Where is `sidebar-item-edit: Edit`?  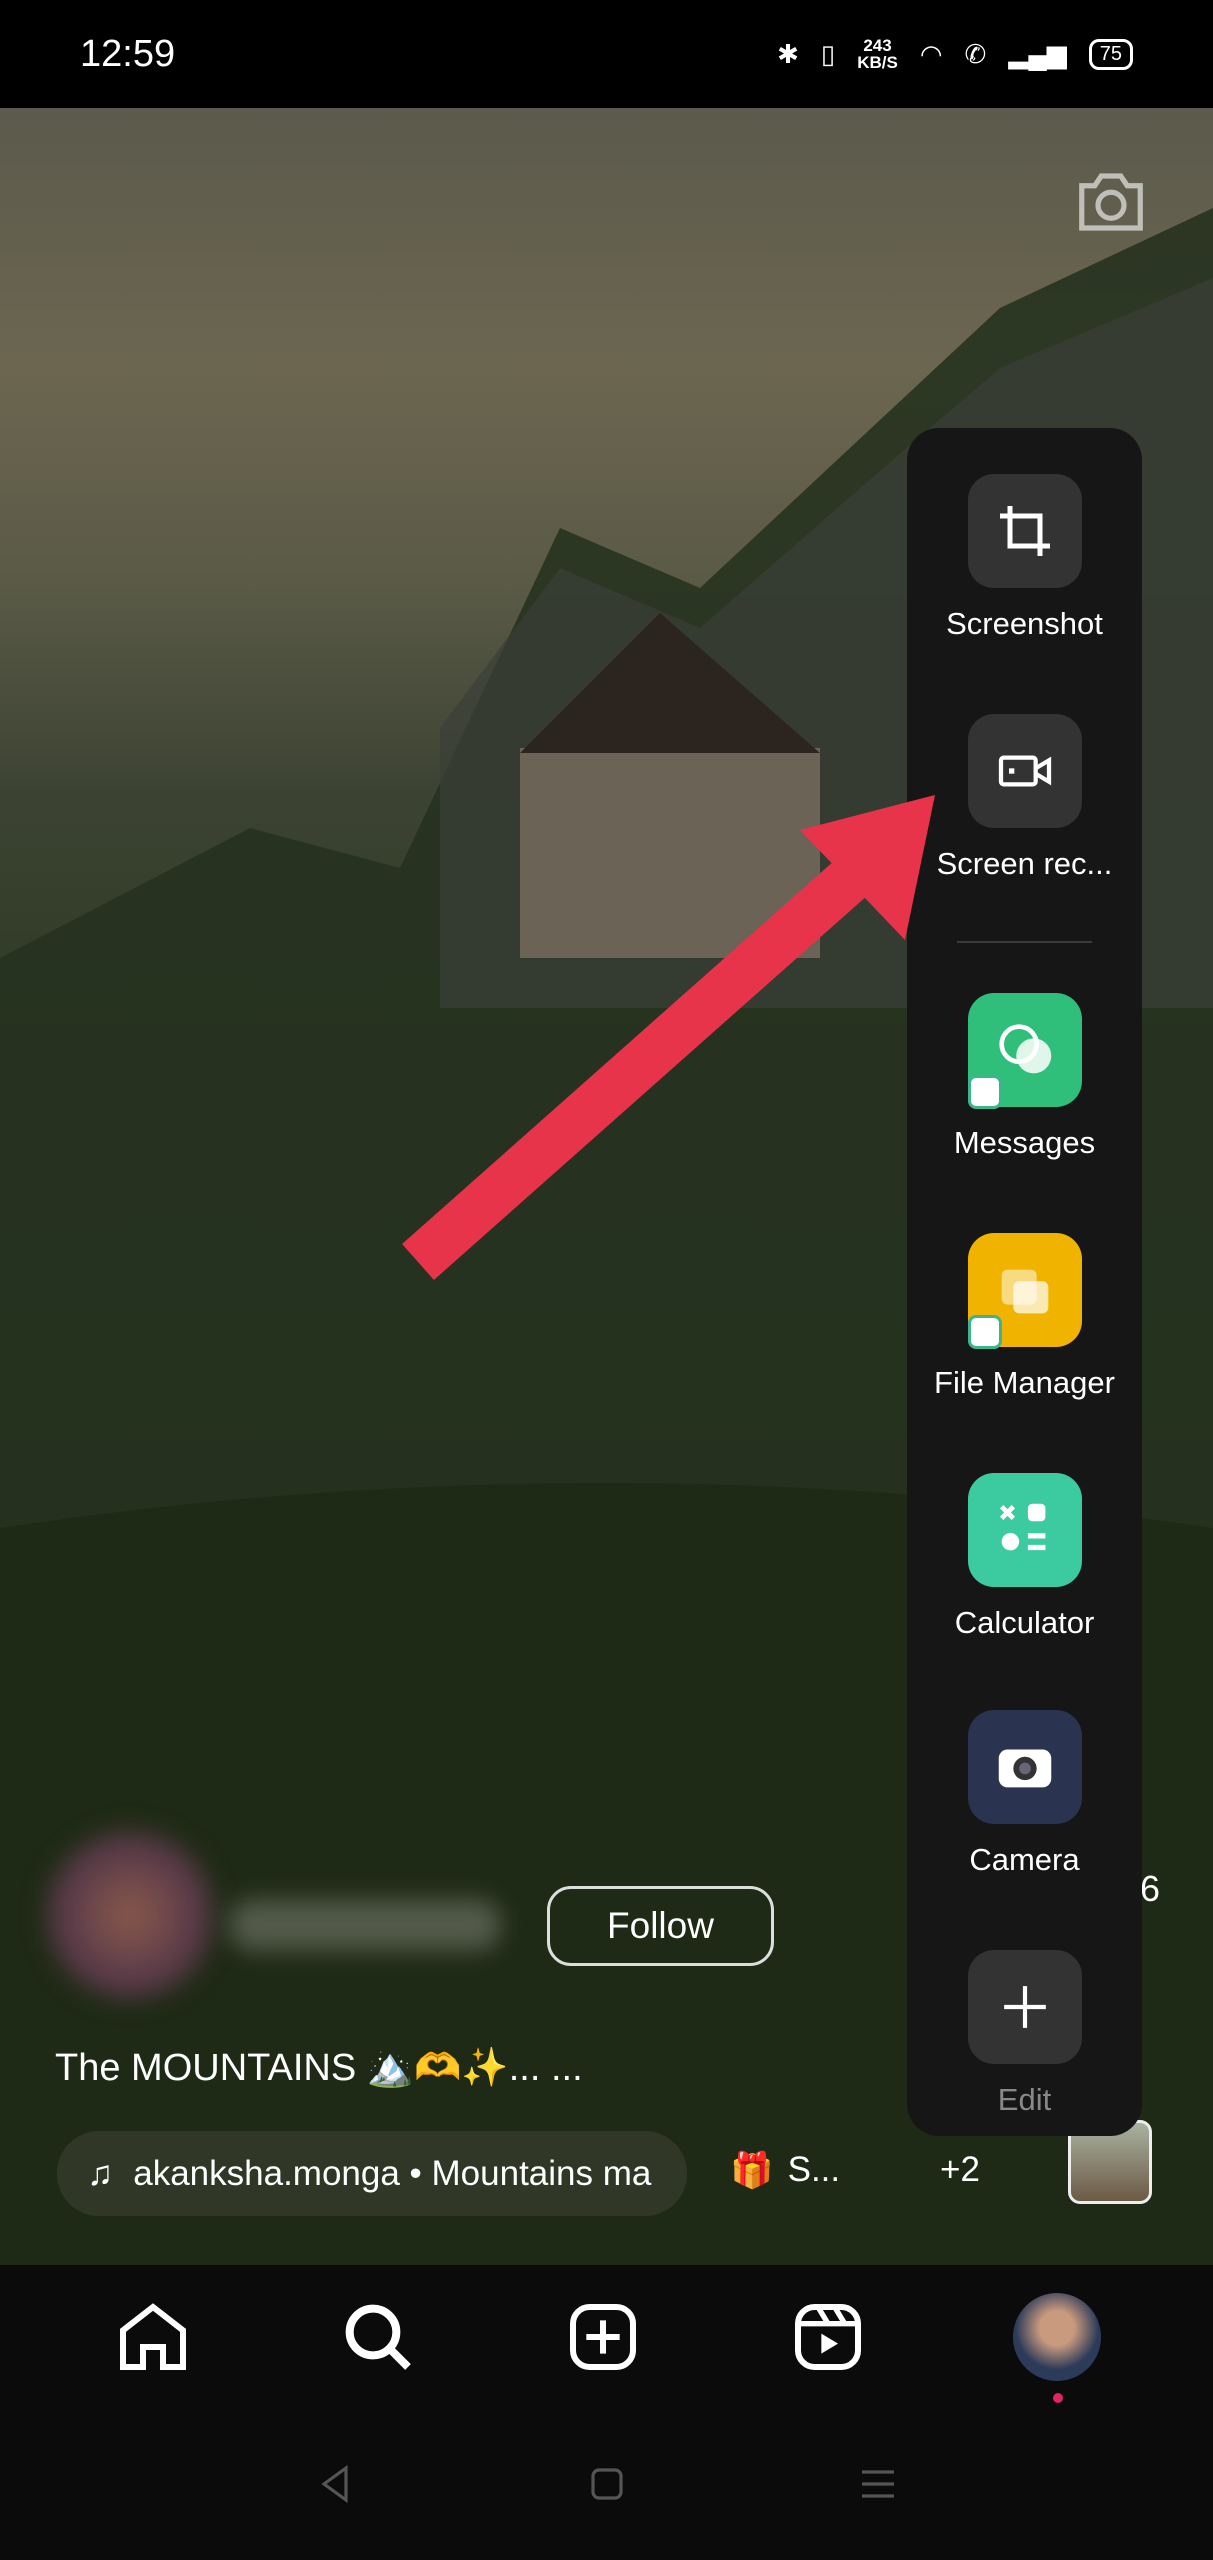 sidebar-item-edit: Edit is located at coordinates (1024, 2034).